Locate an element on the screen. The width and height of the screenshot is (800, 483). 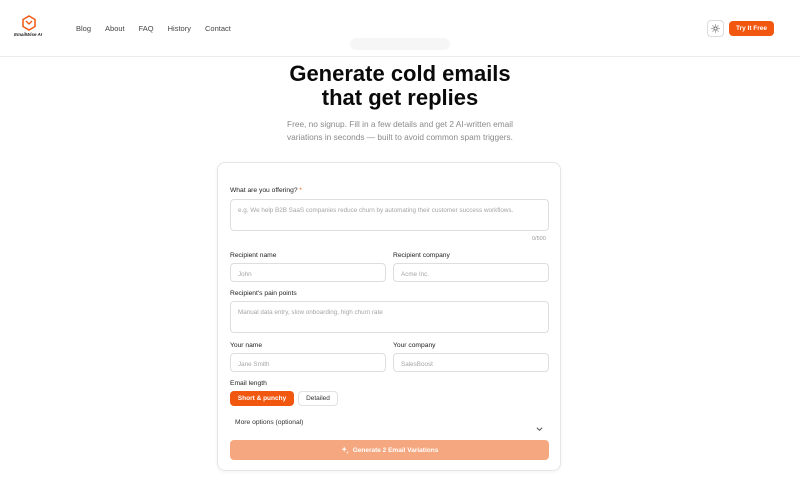
try-it-free-button: Try It Free is located at coordinates (751, 28).